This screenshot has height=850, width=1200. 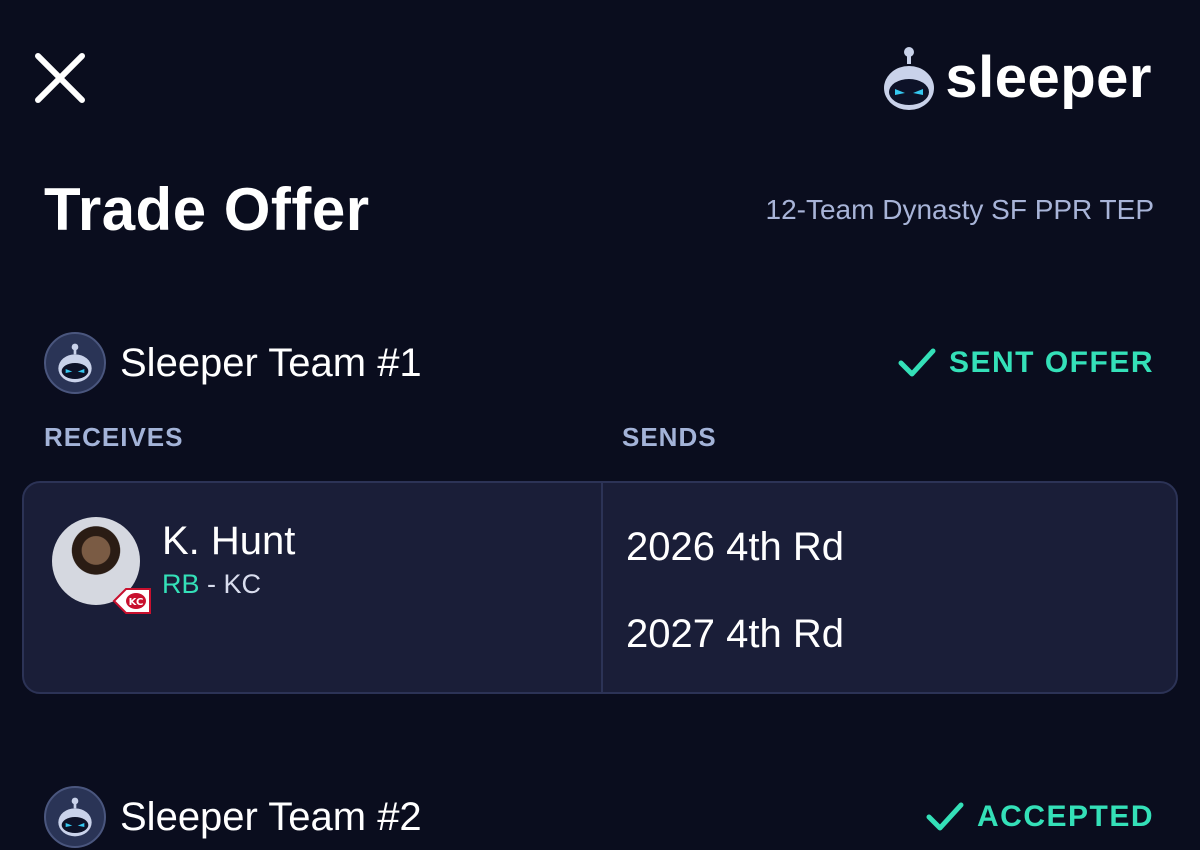 I want to click on sends-label: SENDS, so click(x=669, y=437).